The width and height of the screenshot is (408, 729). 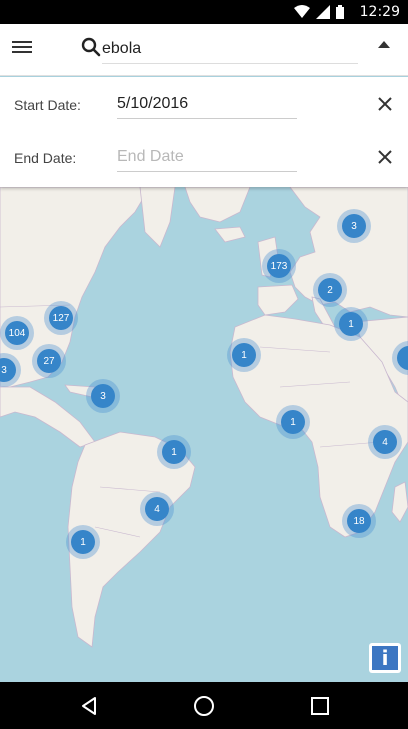 I want to click on cluster-count: 2, so click(x=330, y=290).